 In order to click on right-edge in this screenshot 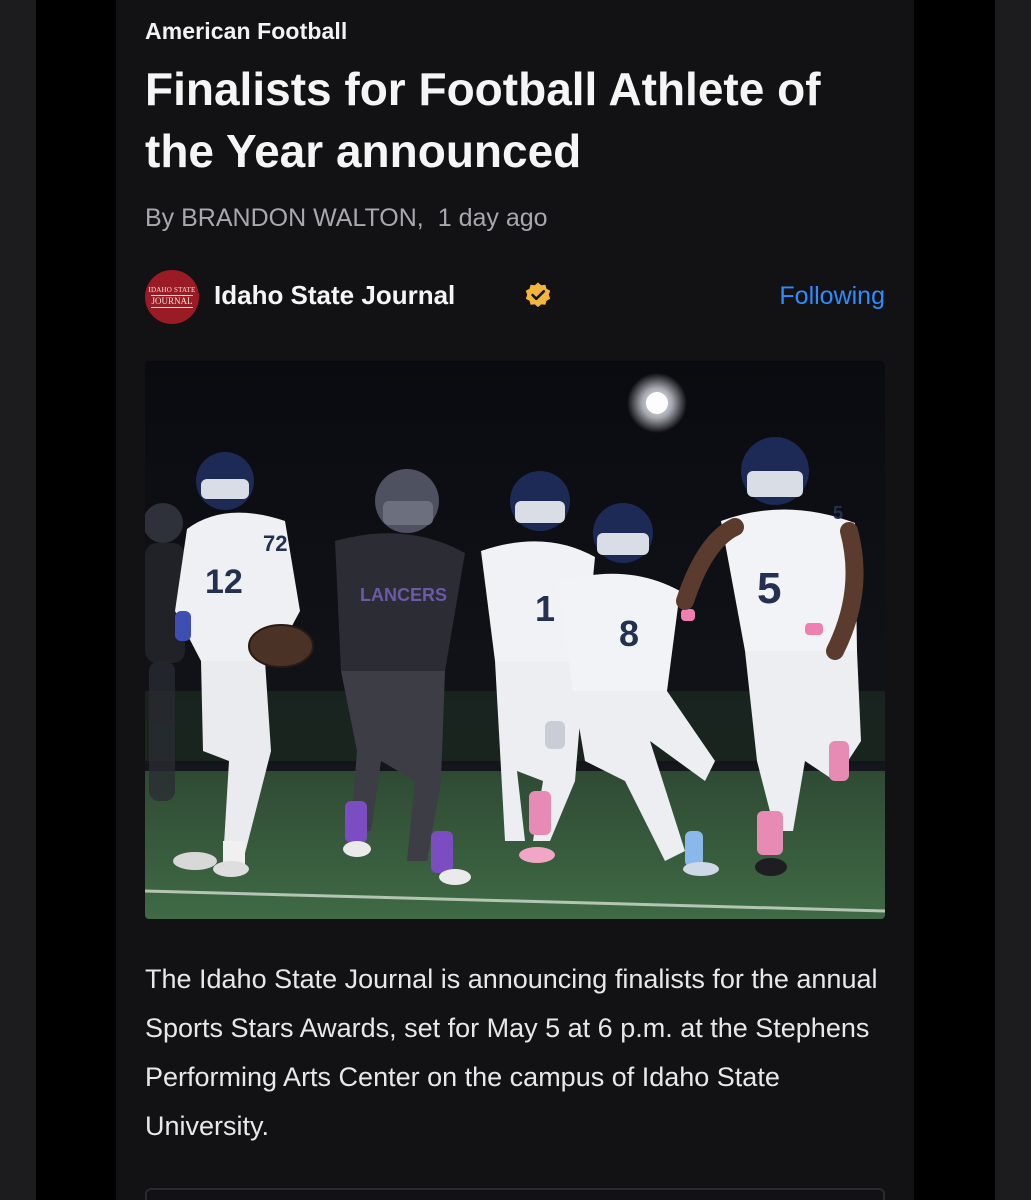, I will do `click(1013, 600)`.